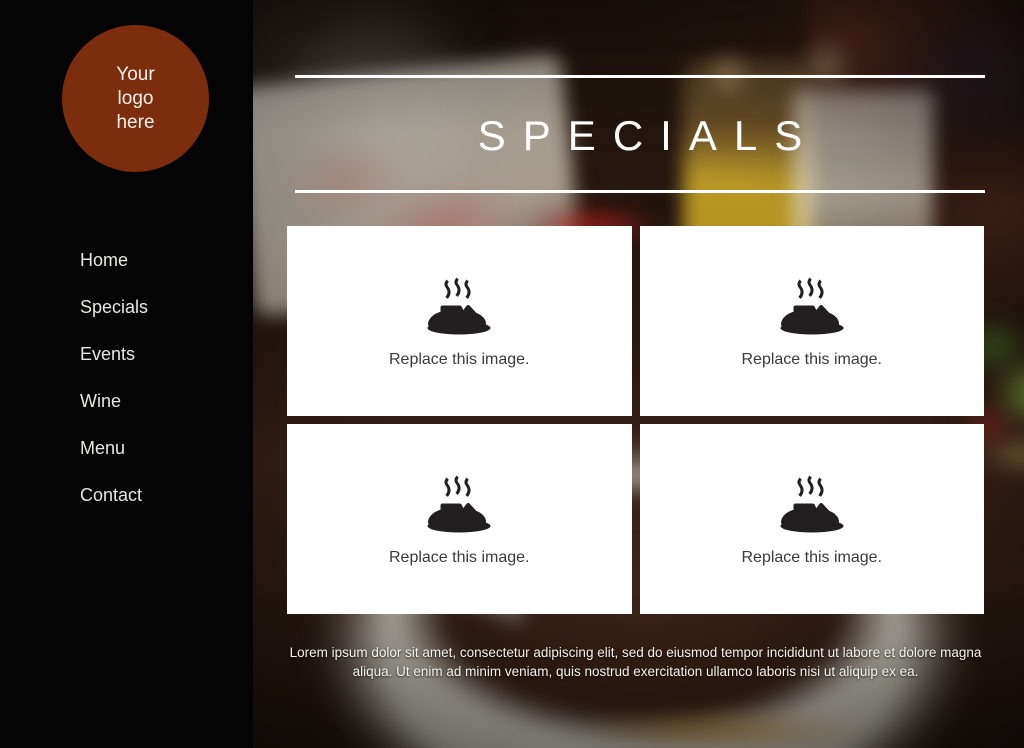 This screenshot has width=1024, height=748. Describe the element at coordinates (648, 135) in the screenshot. I see `page-title: SPECIALS` at that location.